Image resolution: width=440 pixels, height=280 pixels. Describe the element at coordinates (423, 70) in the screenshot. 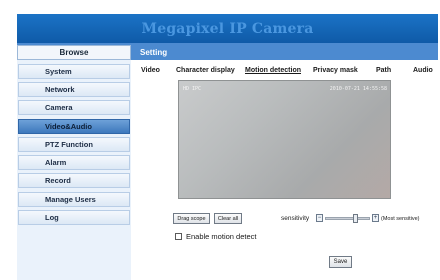

I see `subtab-audio: Audio` at that location.